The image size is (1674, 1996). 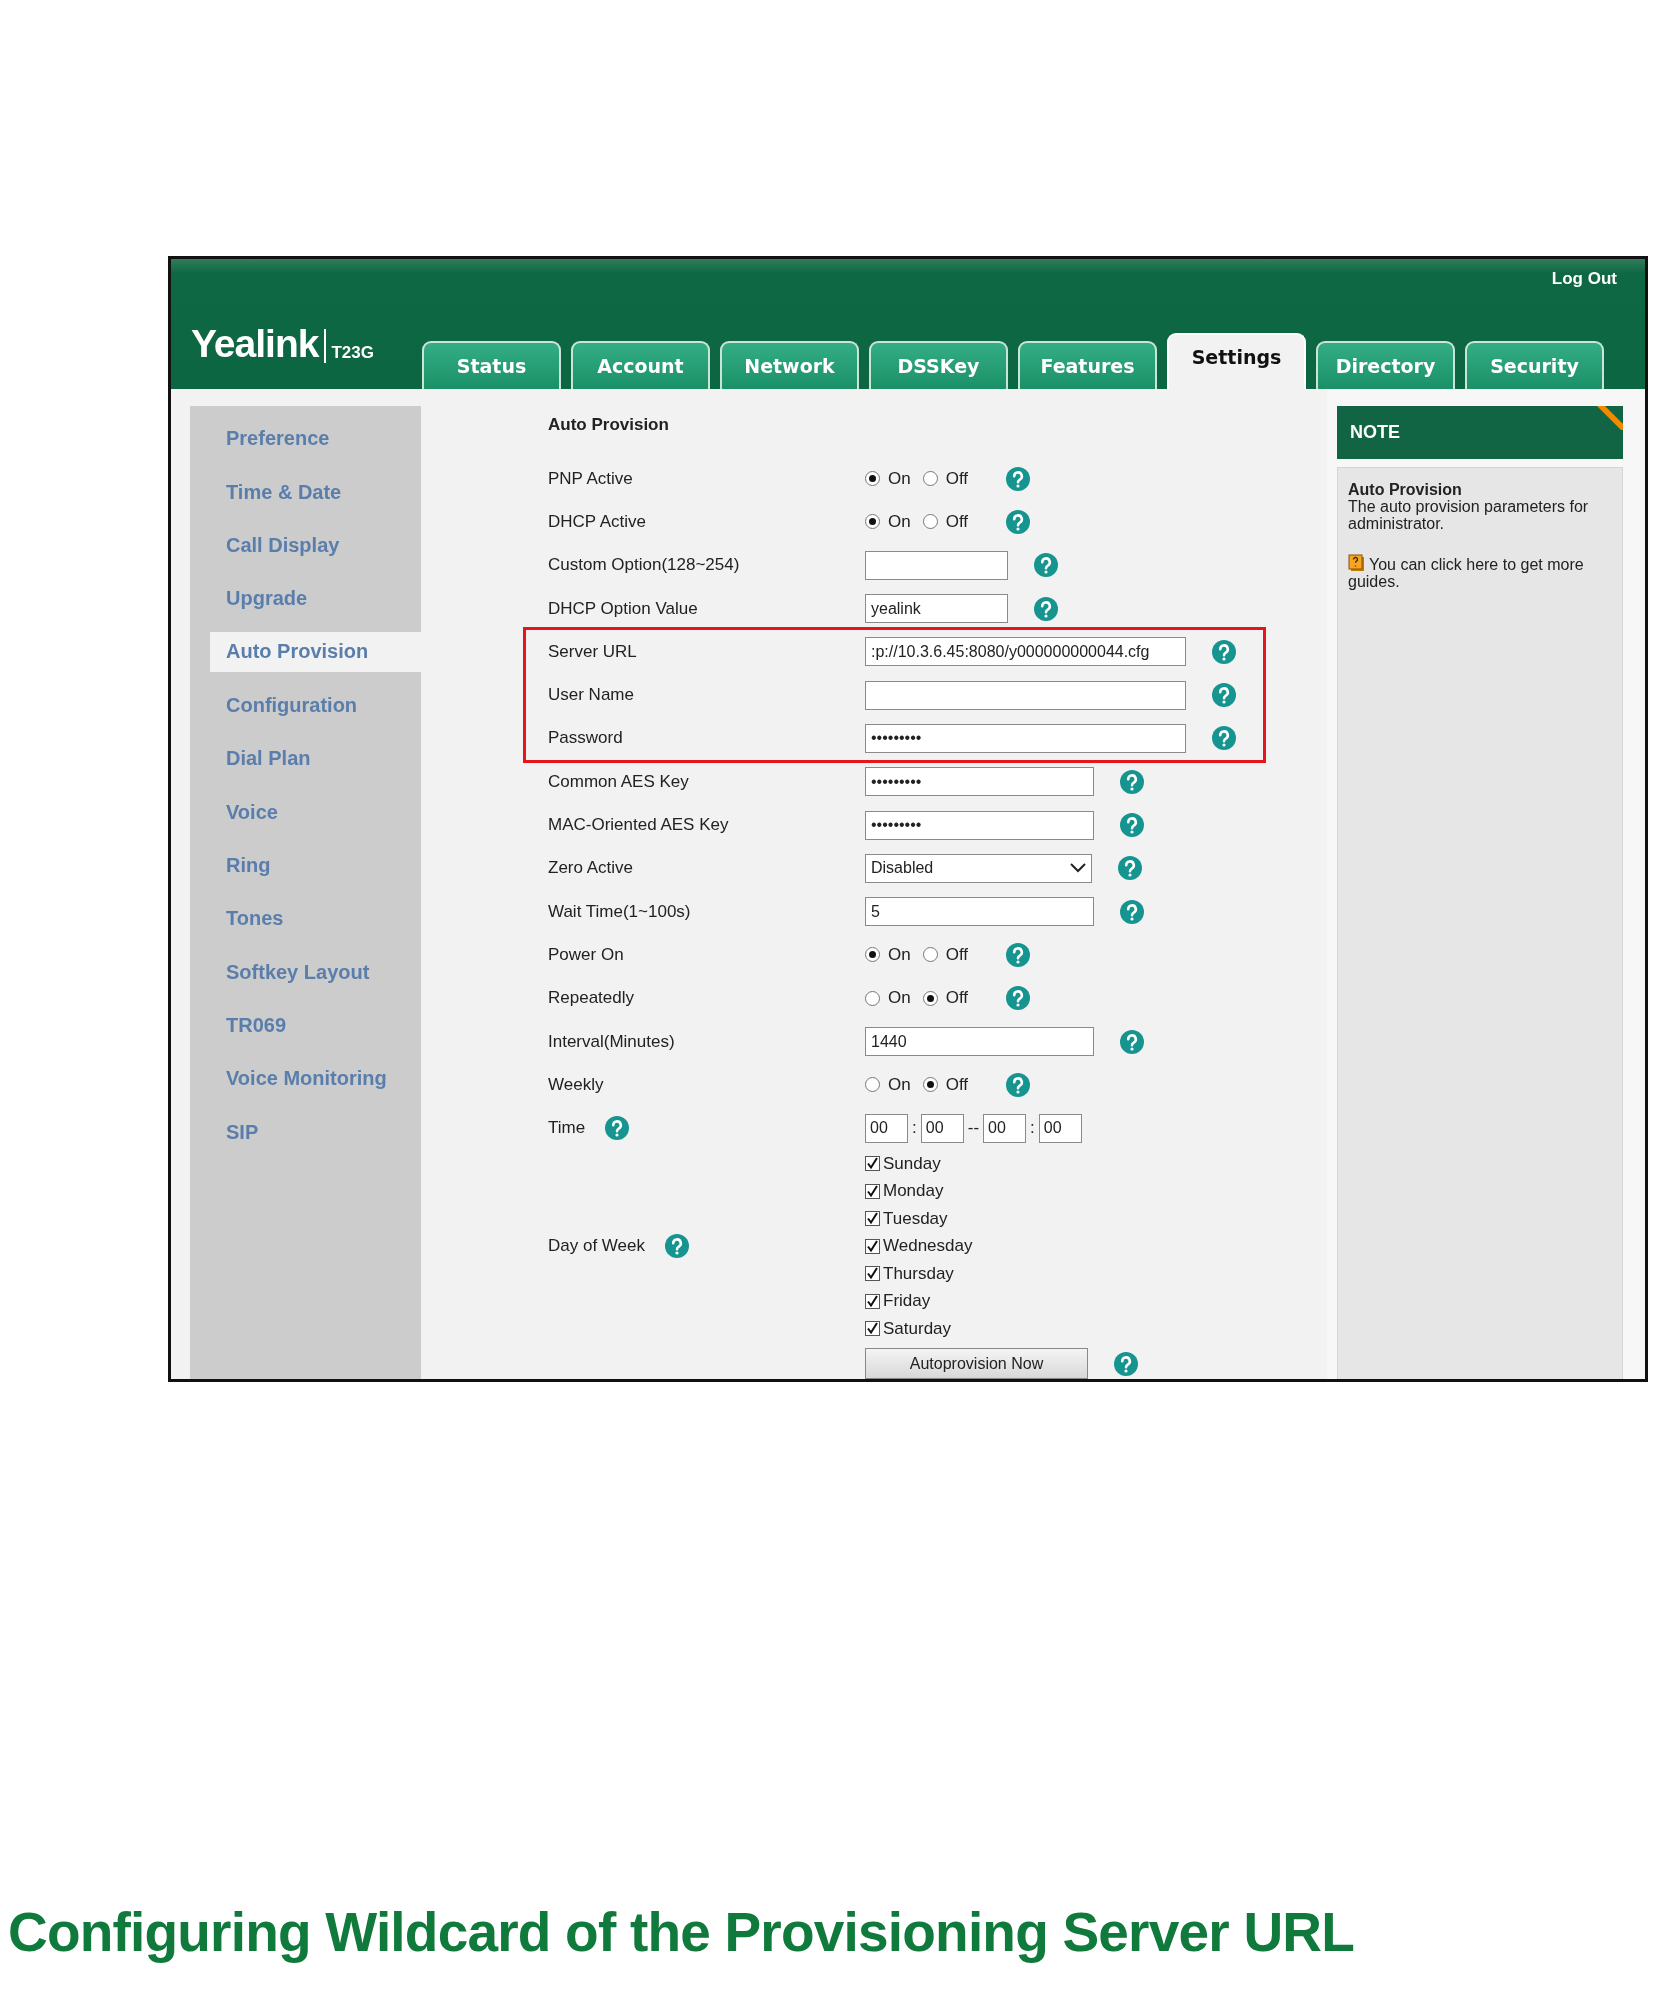 What do you see at coordinates (315, 439) in the screenshot?
I see `sidebar-item: Preference` at bounding box center [315, 439].